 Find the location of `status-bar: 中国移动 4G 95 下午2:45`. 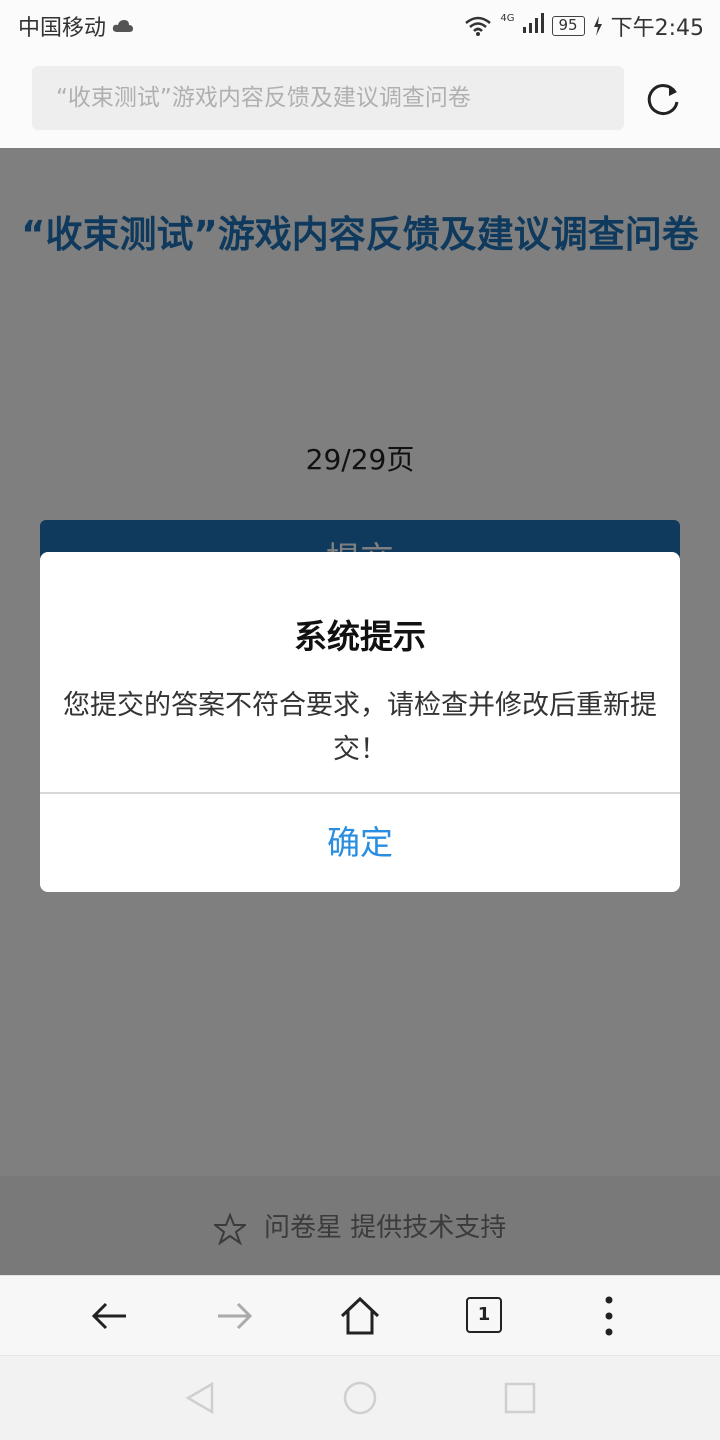

status-bar: 中国移动 4G 95 下午2:45 is located at coordinates (360, 25).